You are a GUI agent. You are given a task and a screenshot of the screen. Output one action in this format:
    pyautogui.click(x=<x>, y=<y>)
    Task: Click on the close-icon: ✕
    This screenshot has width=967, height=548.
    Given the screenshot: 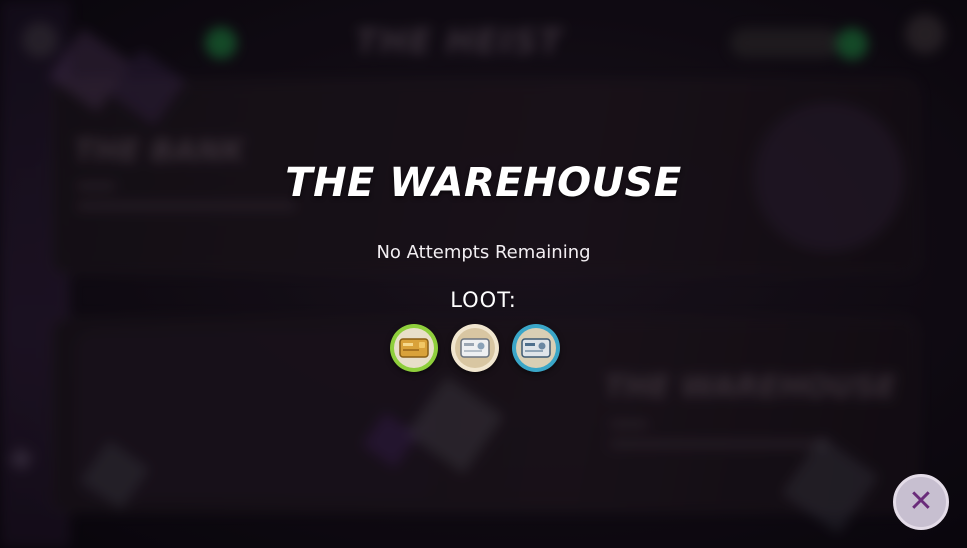 What is the action you would take?
    pyautogui.click(x=921, y=501)
    